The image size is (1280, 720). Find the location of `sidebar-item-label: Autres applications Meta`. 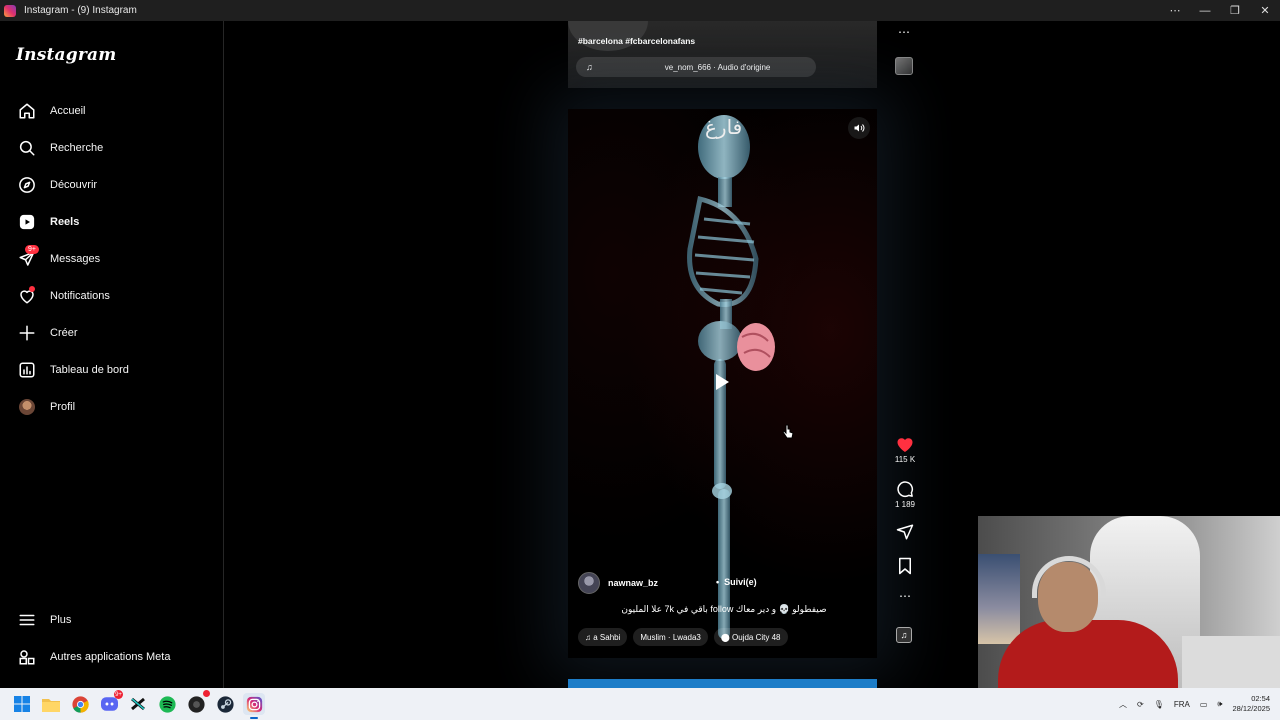

sidebar-item-label: Autres applications Meta is located at coordinates (110, 657).